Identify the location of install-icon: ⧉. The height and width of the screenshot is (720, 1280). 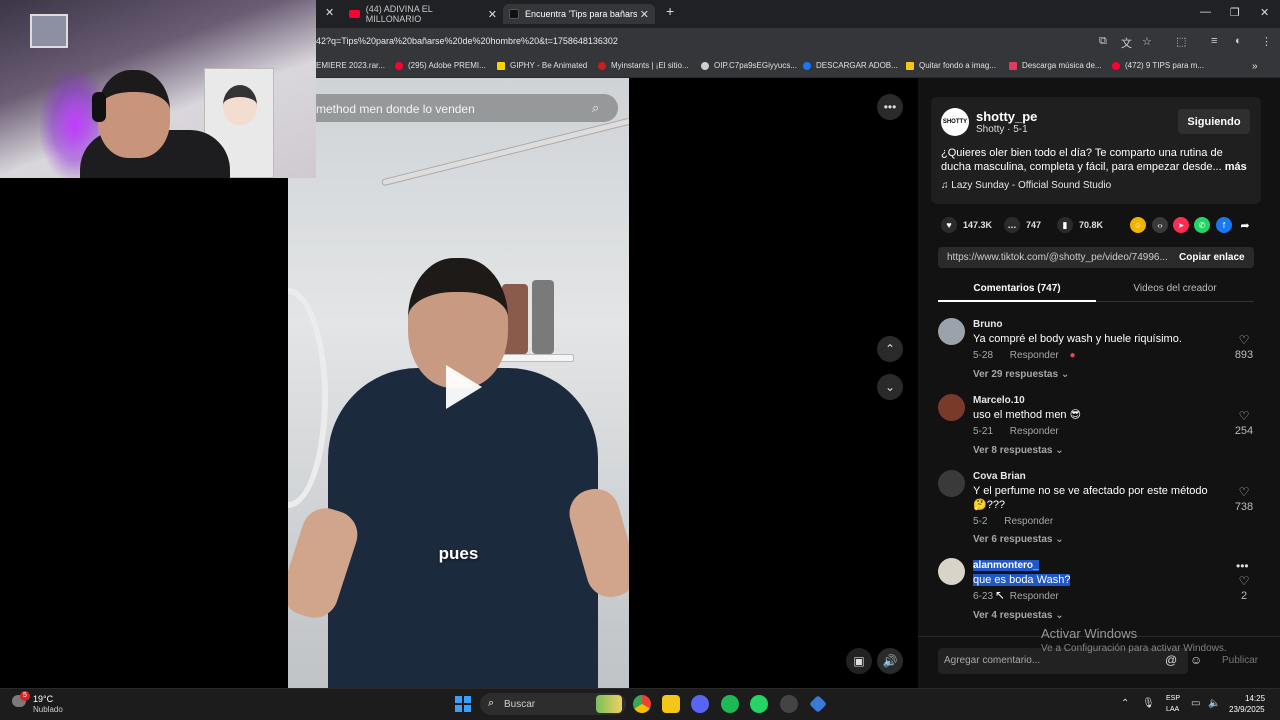
(1103, 41).